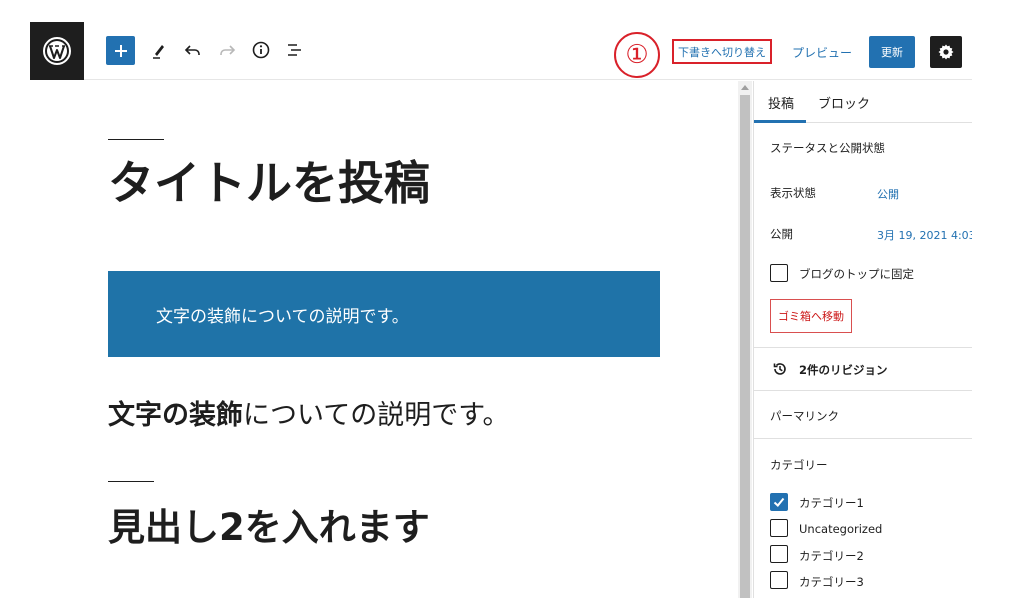 This screenshot has height=598, width=1024. I want to click on visibility-value: 公開, so click(888, 194).